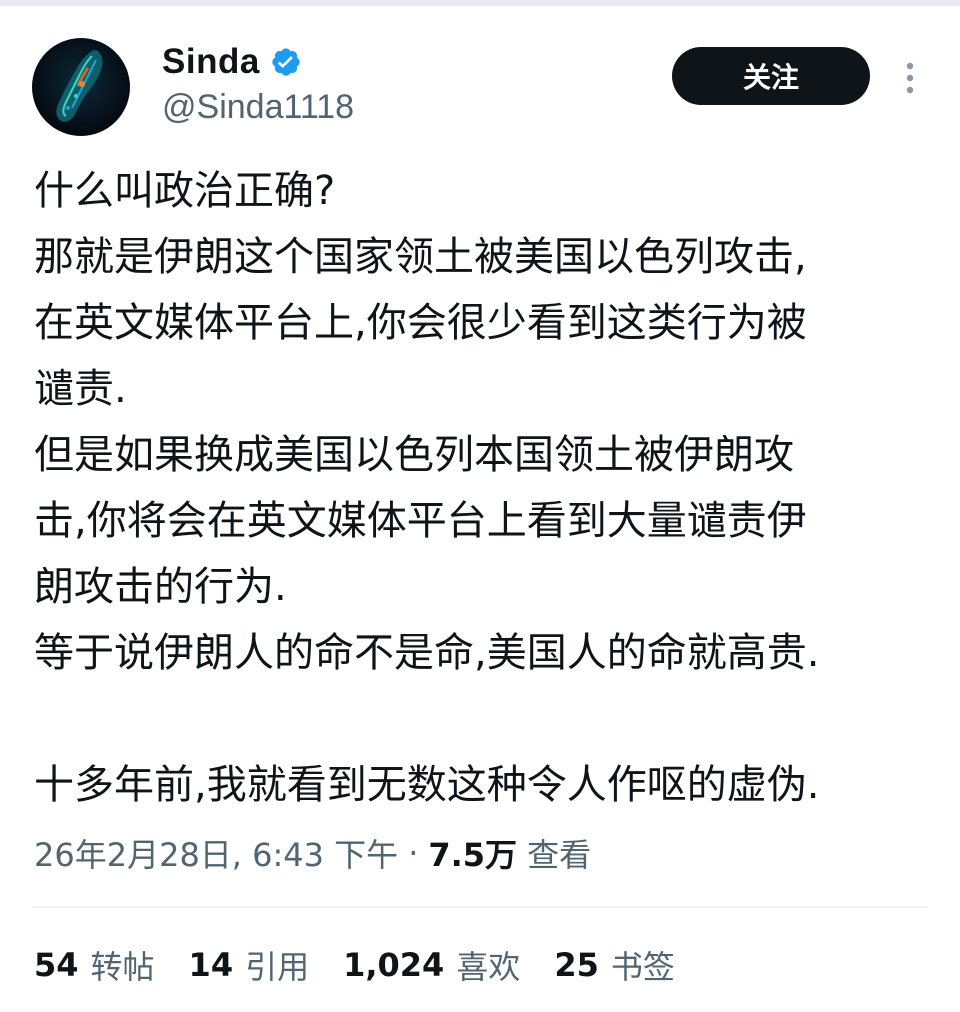  What do you see at coordinates (480, 907) in the screenshot?
I see `divider` at bounding box center [480, 907].